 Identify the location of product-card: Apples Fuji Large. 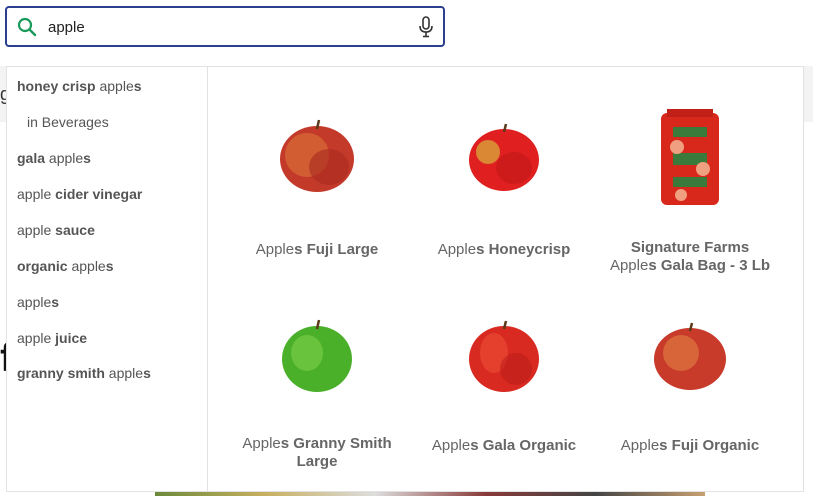
(317, 188).